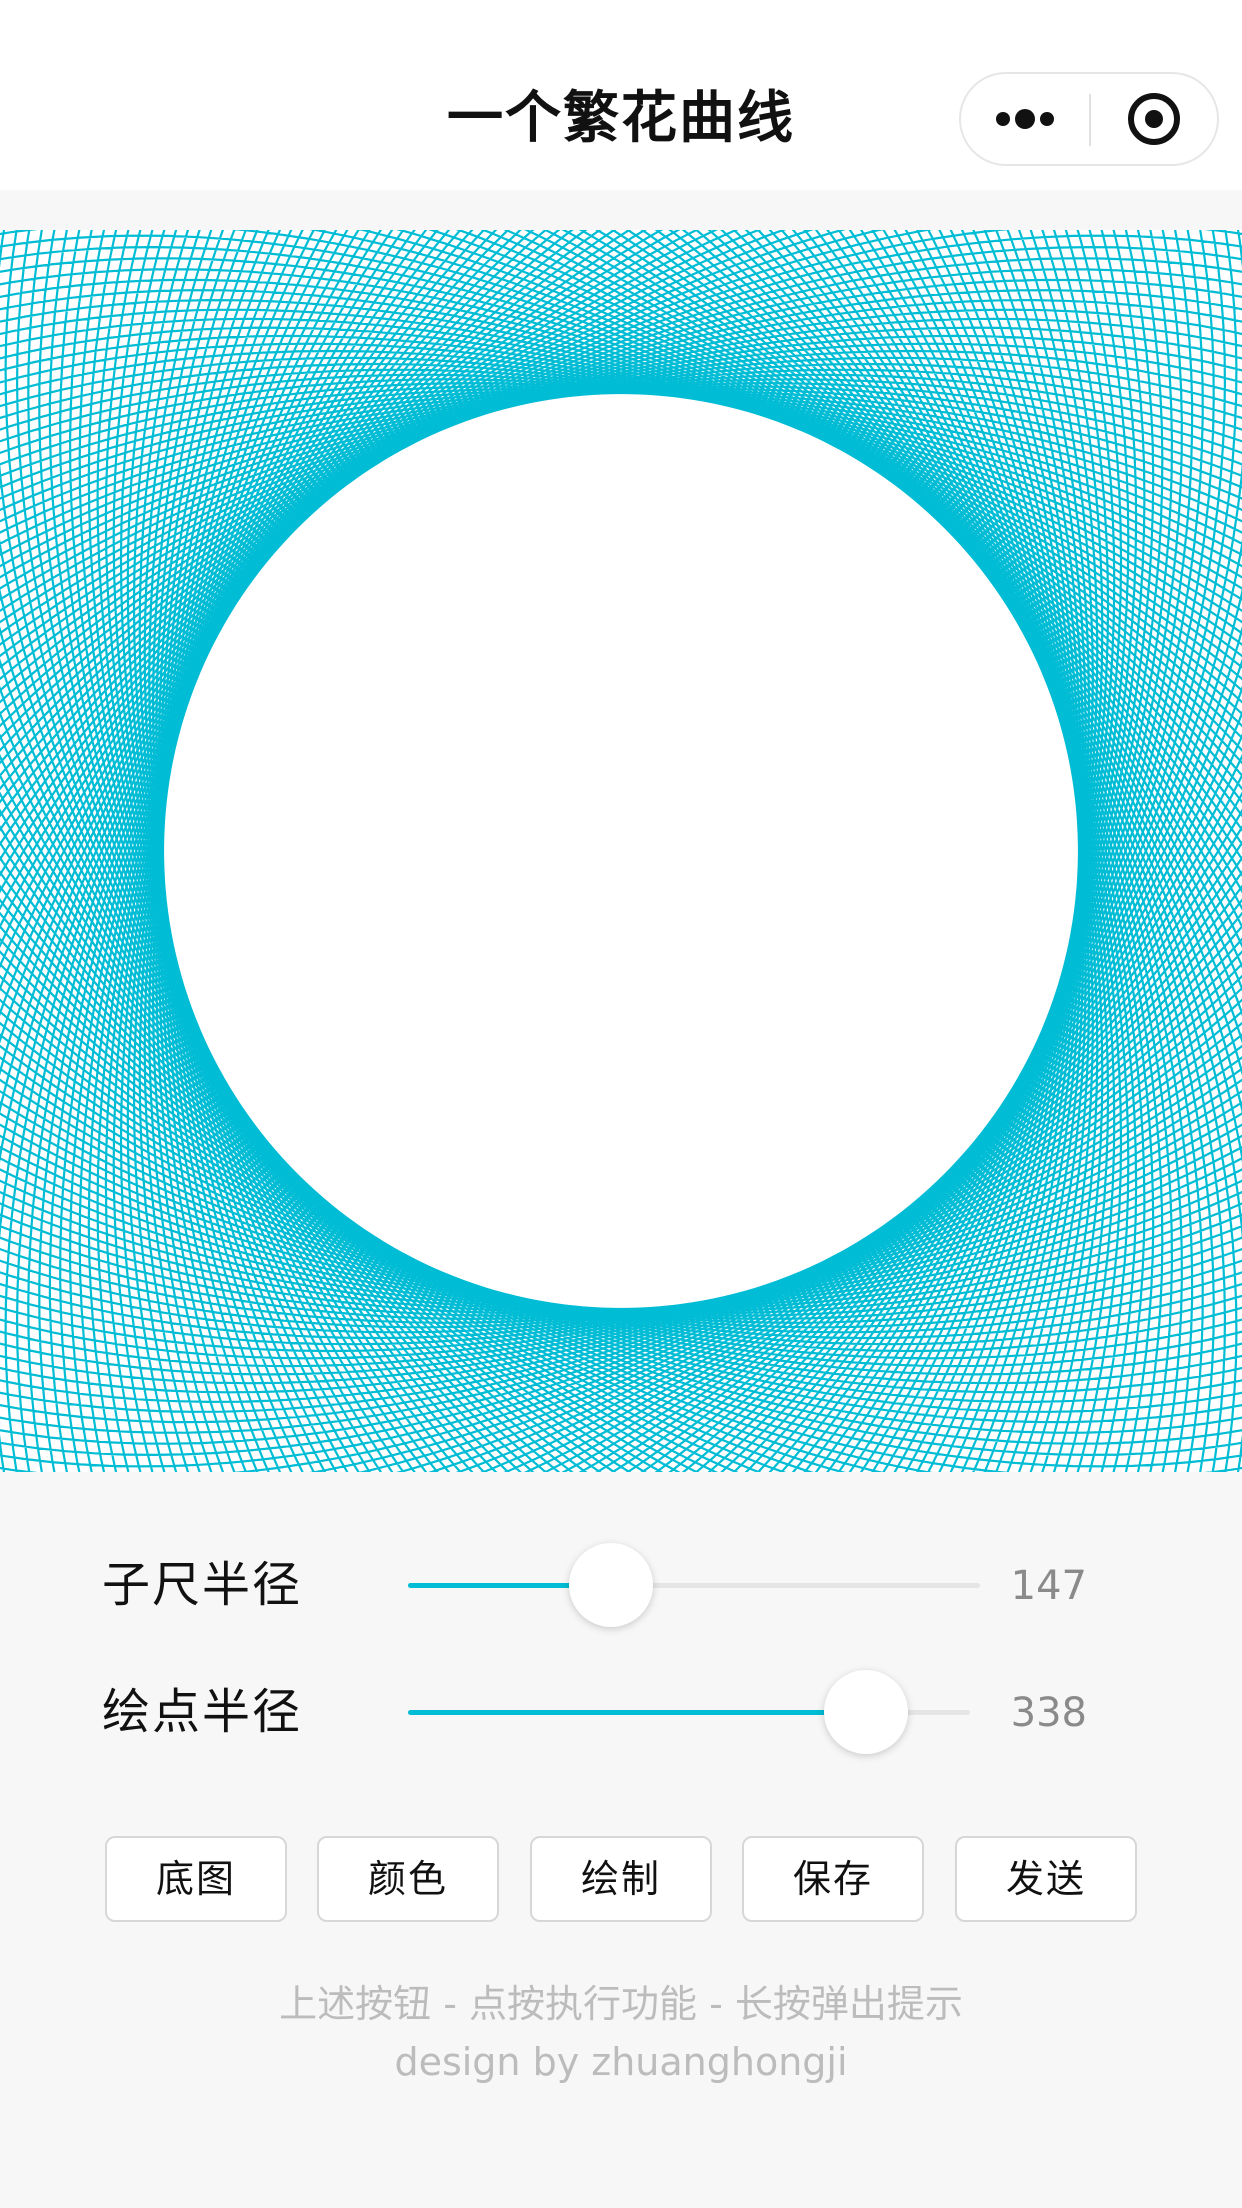 The image size is (1242, 2208). I want to click on slider-value: 147, so click(1048, 1586).